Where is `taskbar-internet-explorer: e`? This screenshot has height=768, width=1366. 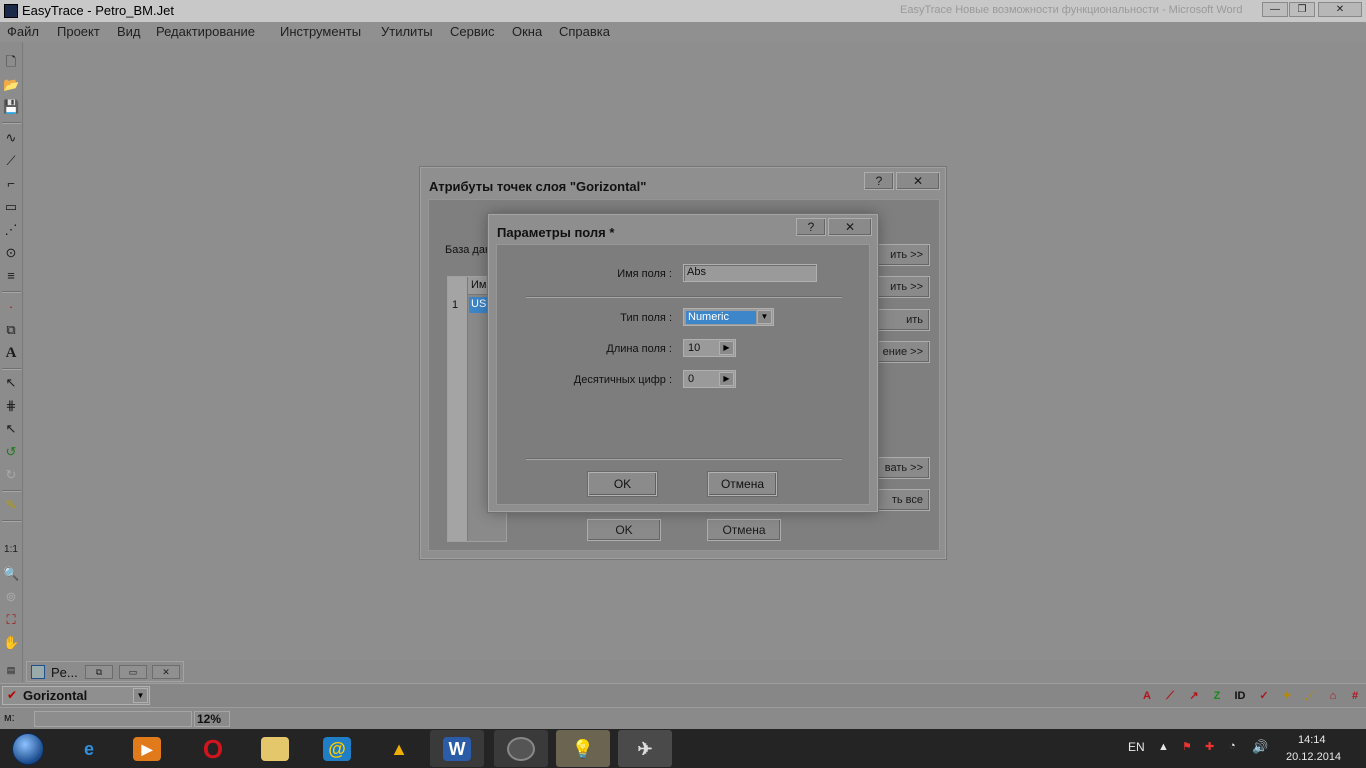
taskbar-internet-explorer: e is located at coordinates (89, 748).